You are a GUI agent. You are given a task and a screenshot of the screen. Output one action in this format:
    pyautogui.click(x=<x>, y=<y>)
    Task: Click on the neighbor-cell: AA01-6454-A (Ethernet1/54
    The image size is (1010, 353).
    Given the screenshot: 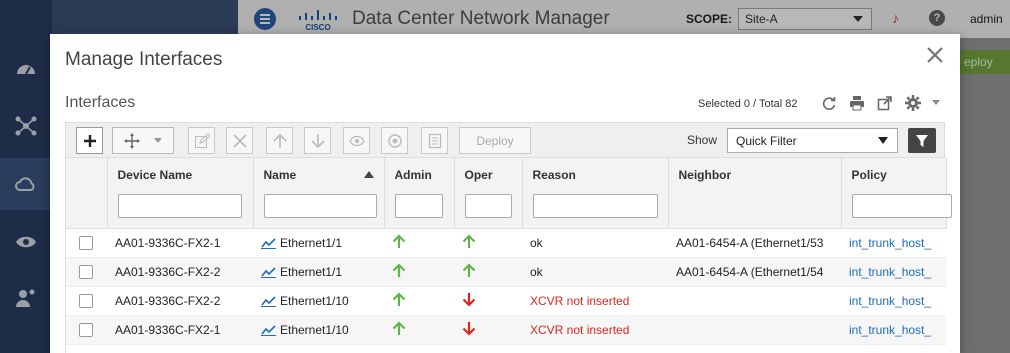 What is the action you would take?
    pyautogui.click(x=754, y=272)
    